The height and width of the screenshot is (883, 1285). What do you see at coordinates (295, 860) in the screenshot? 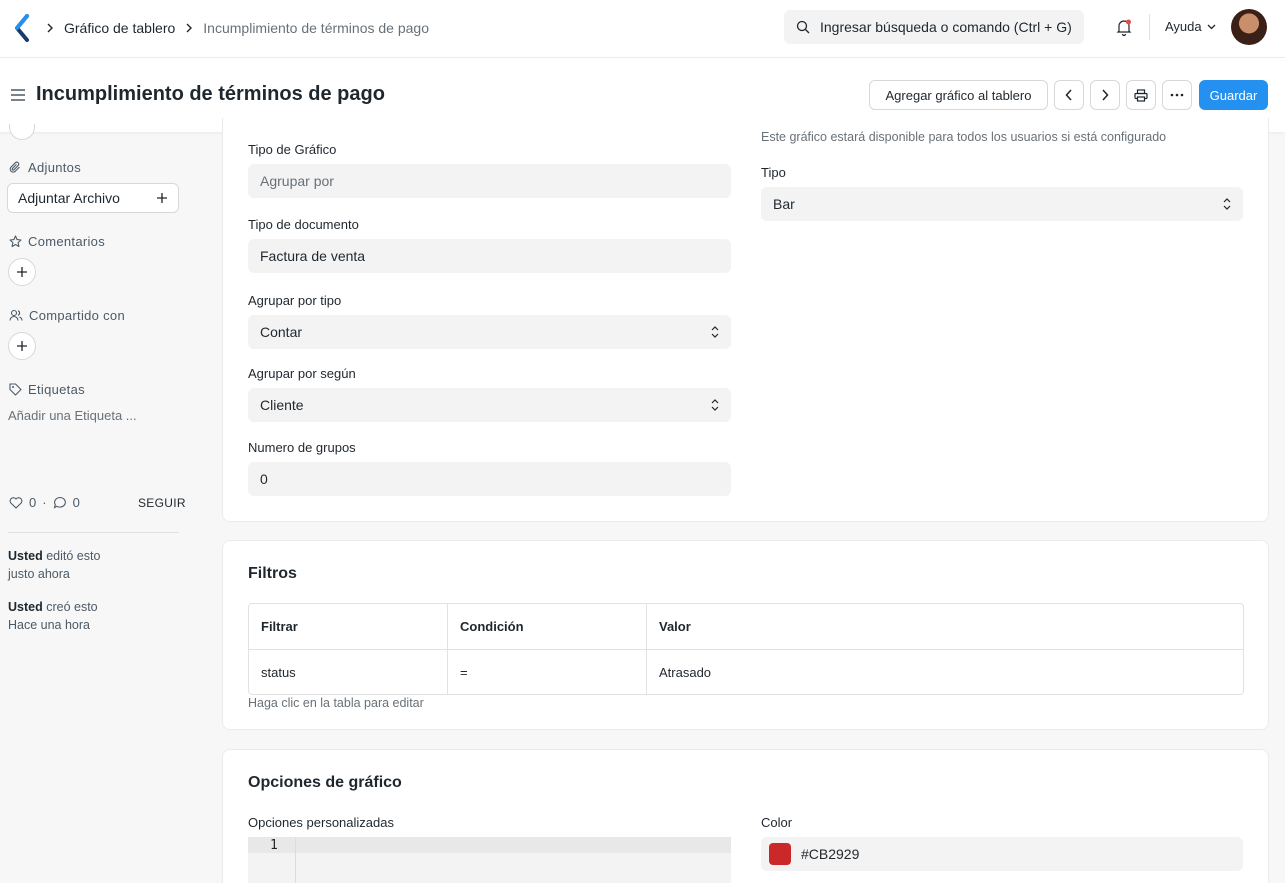
I see `gutter-divider` at bounding box center [295, 860].